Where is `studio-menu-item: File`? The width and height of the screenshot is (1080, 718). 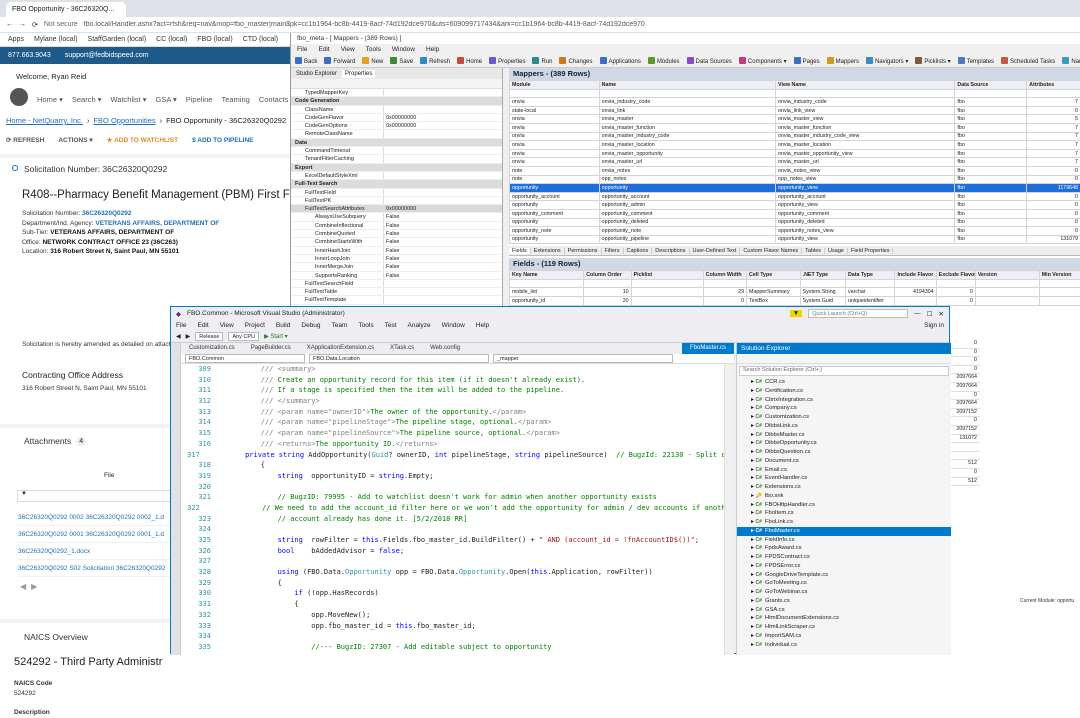 studio-menu-item: File is located at coordinates (302, 49).